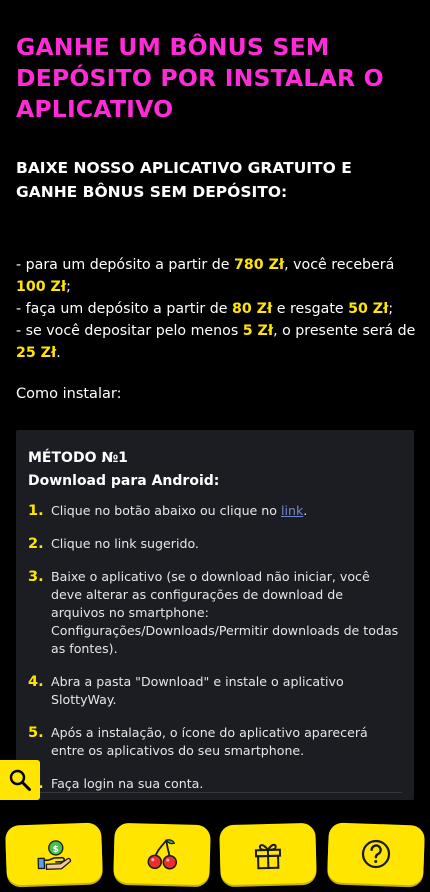 The width and height of the screenshot is (430, 892). What do you see at coordinates (36, 577) in the screenshot?
I see `step-number: 3.` at bounding box center [36, 577].